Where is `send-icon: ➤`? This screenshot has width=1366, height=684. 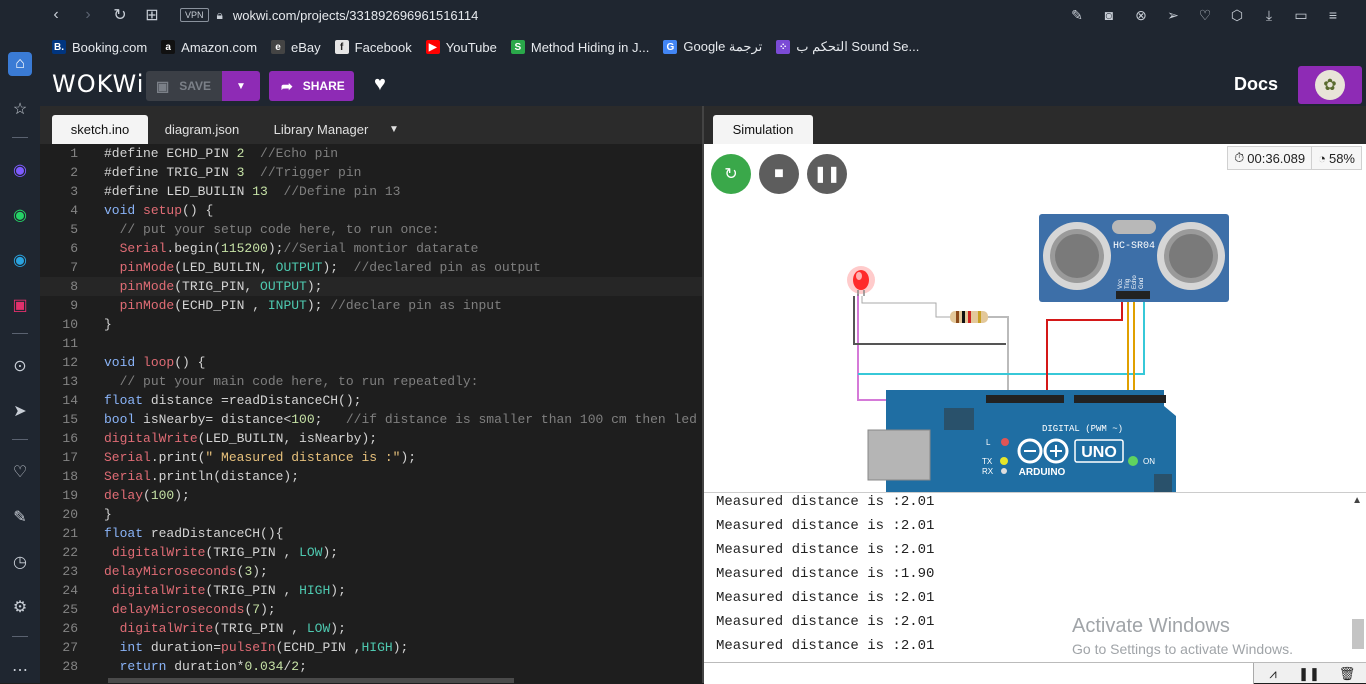
send-icon: ➤ is located at coordinates (20, 411).